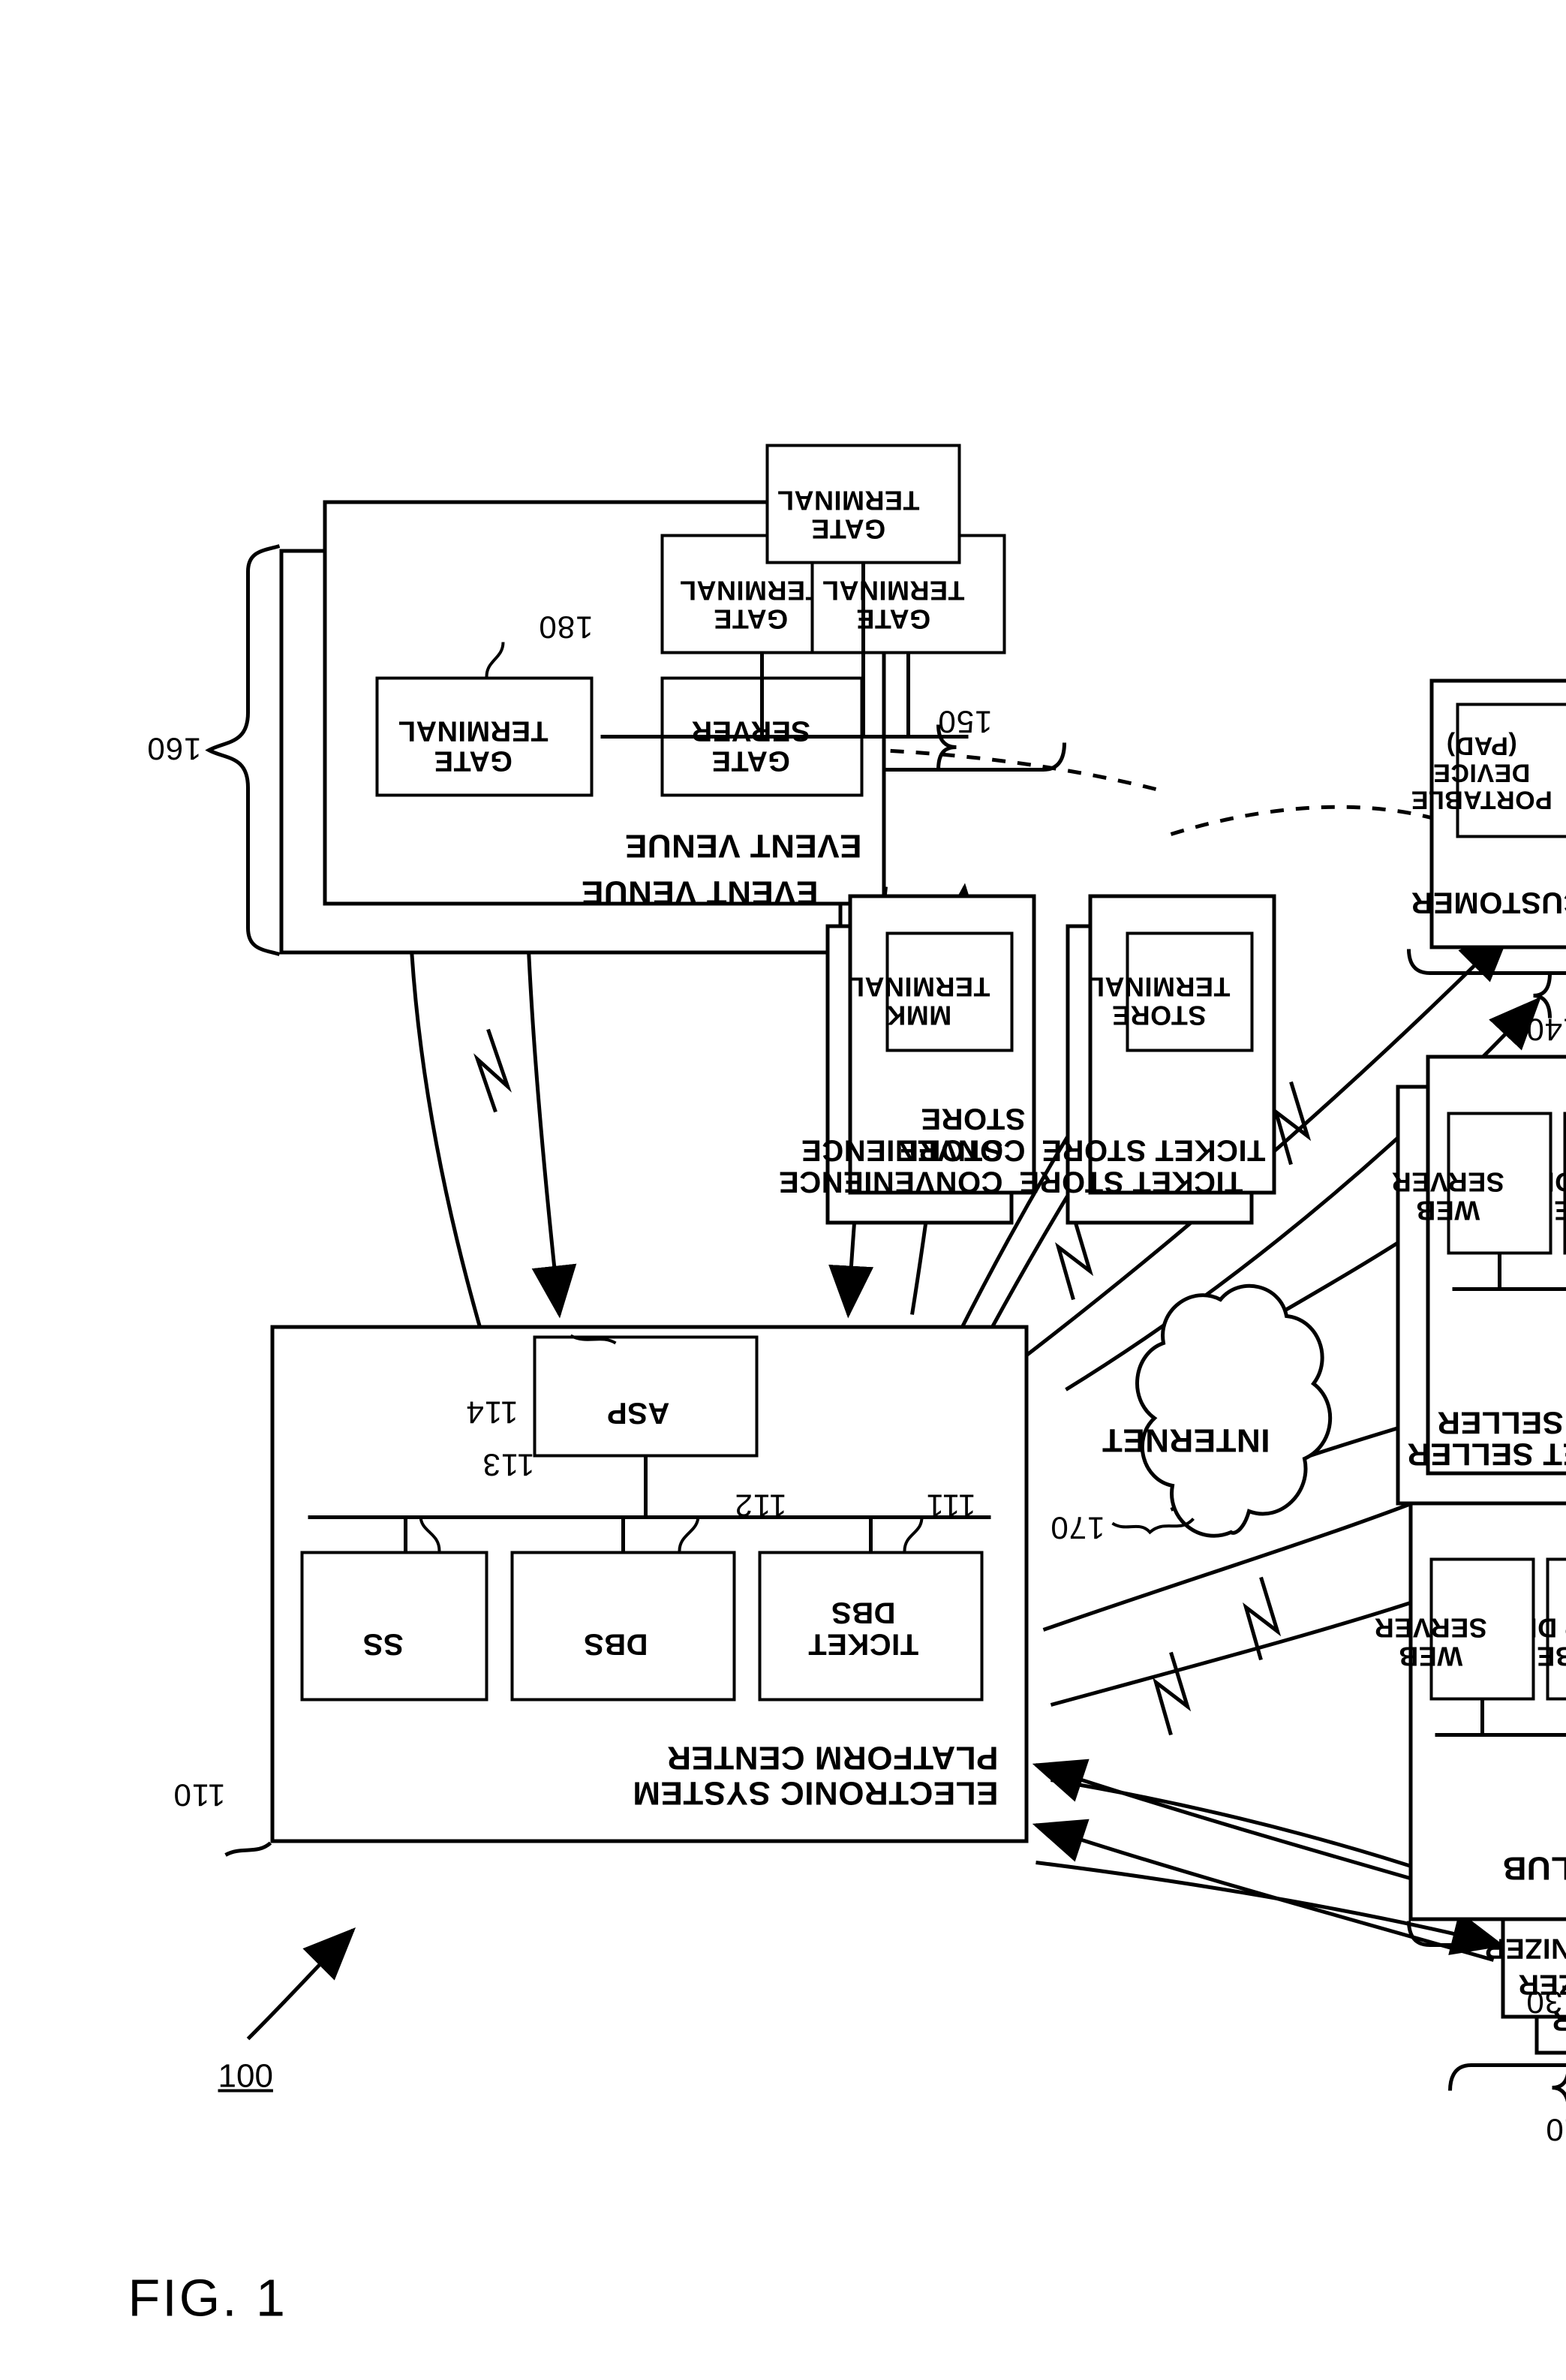  What do you see at coordinates (1545, 1029) in the screenshot?
I see `customers-ref: 140` at bounding box center [1545, 1029].